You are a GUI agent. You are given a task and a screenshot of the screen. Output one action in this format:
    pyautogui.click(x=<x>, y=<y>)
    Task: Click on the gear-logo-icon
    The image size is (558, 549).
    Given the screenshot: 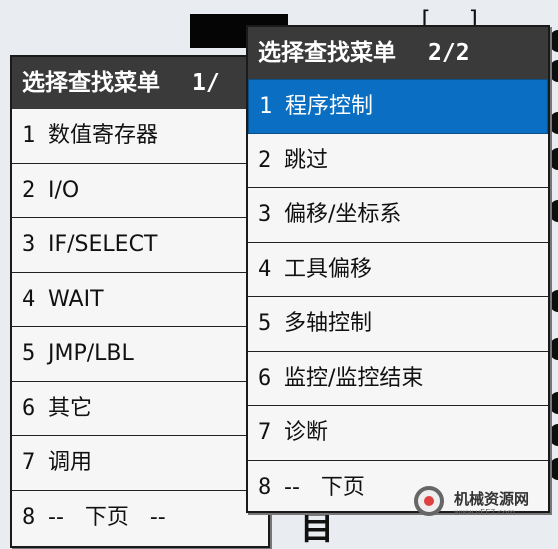 What is the action you would take?
    pyautogui.click(x=429, y=501)
    